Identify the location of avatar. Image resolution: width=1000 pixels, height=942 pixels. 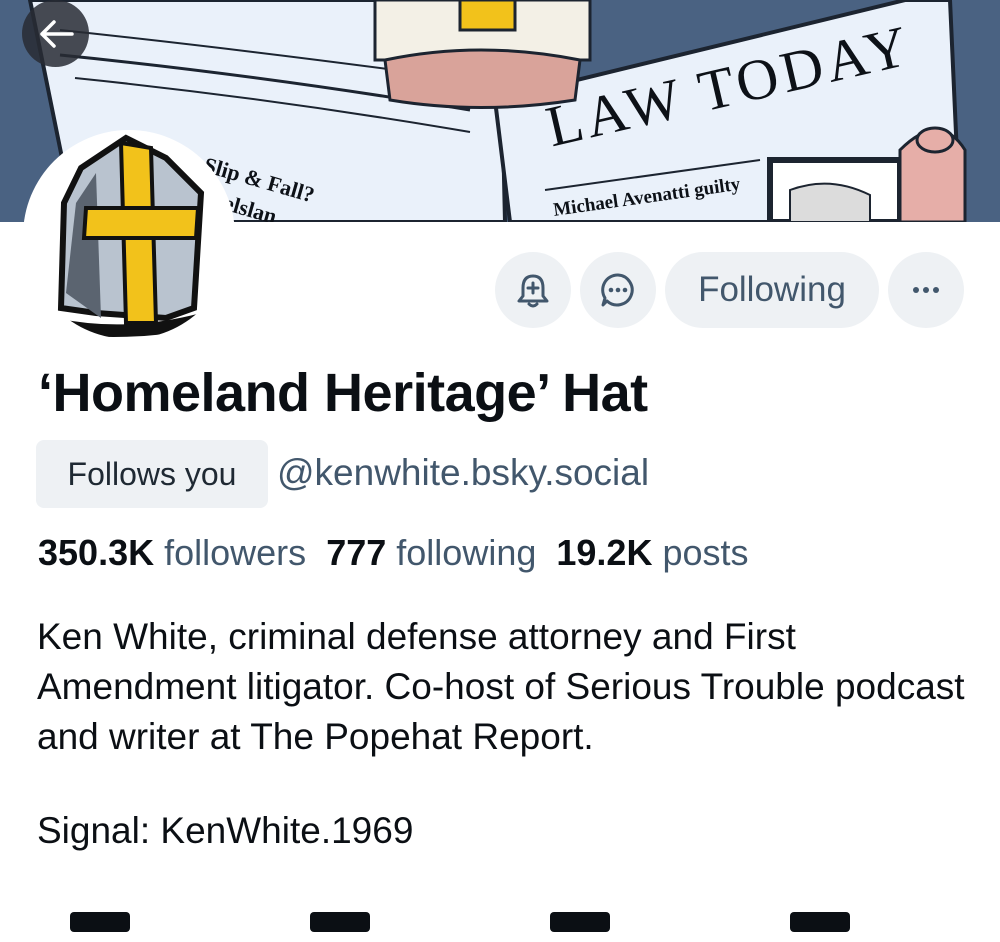
(129, 236).